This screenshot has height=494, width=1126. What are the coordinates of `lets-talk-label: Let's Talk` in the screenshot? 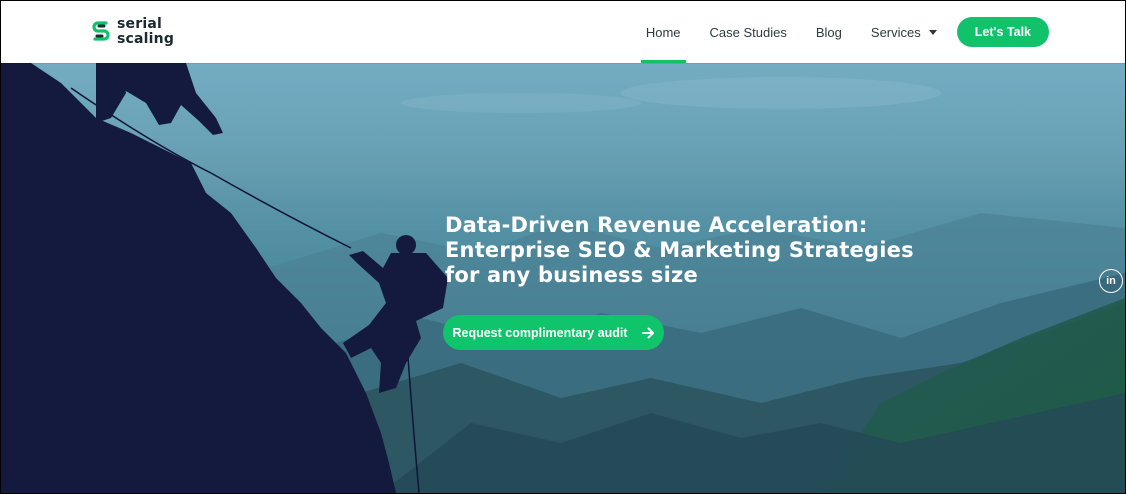 It's located at (1002, 32).